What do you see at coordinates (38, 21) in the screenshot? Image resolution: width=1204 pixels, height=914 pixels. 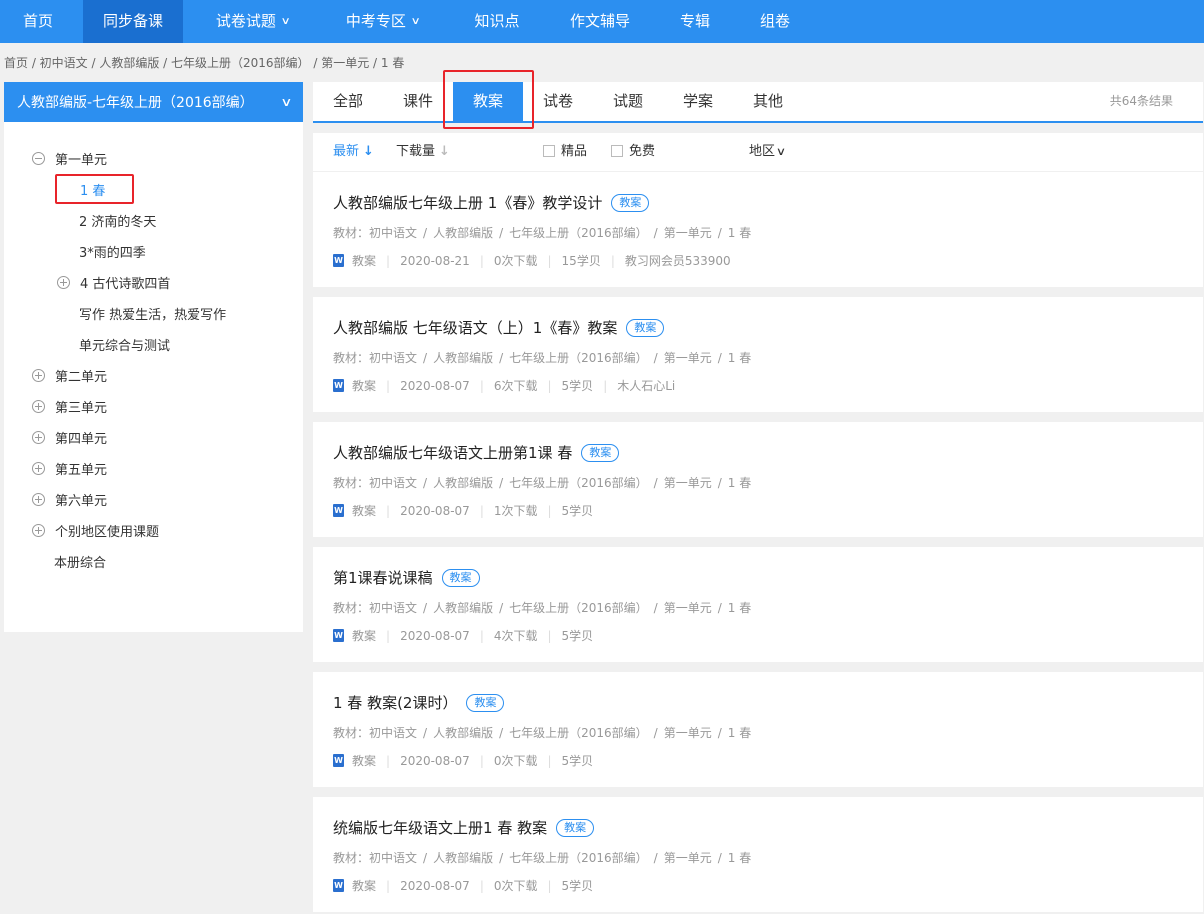 I see `nav-home: 首页` at bounding box center [38, 21].